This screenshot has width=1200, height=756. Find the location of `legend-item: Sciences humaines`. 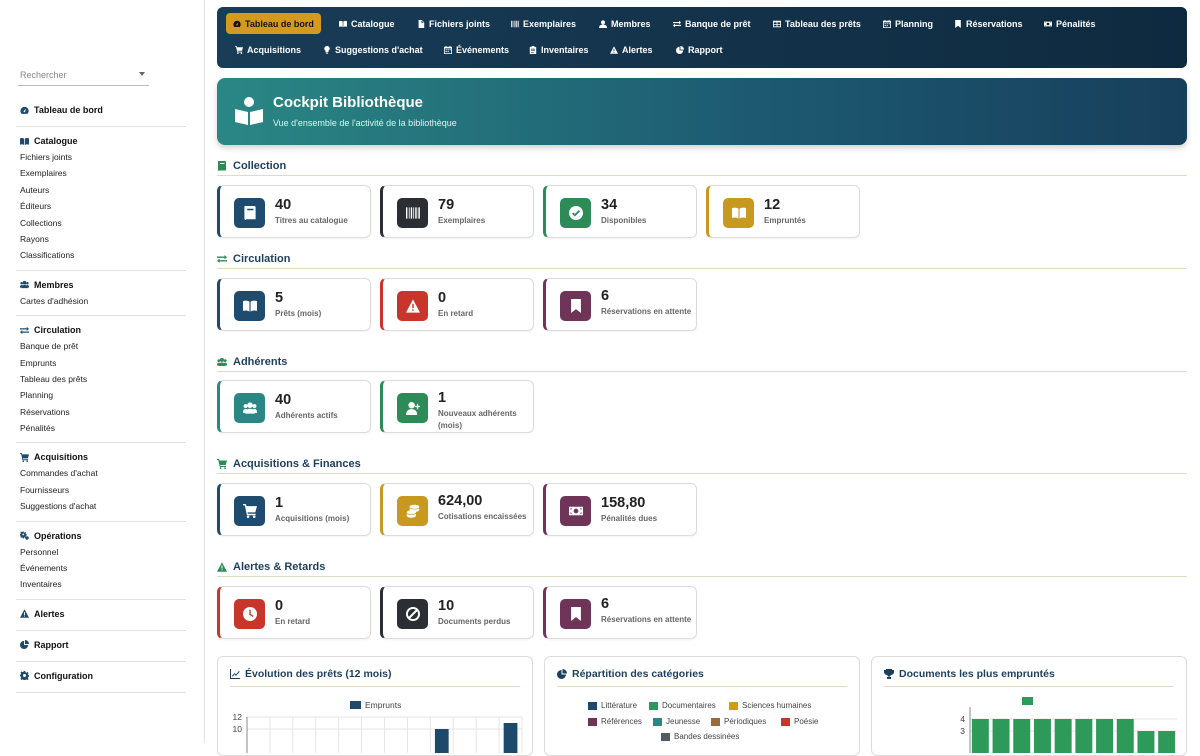

legend-item: Sciences humaines is located at coordinates (770, 705).